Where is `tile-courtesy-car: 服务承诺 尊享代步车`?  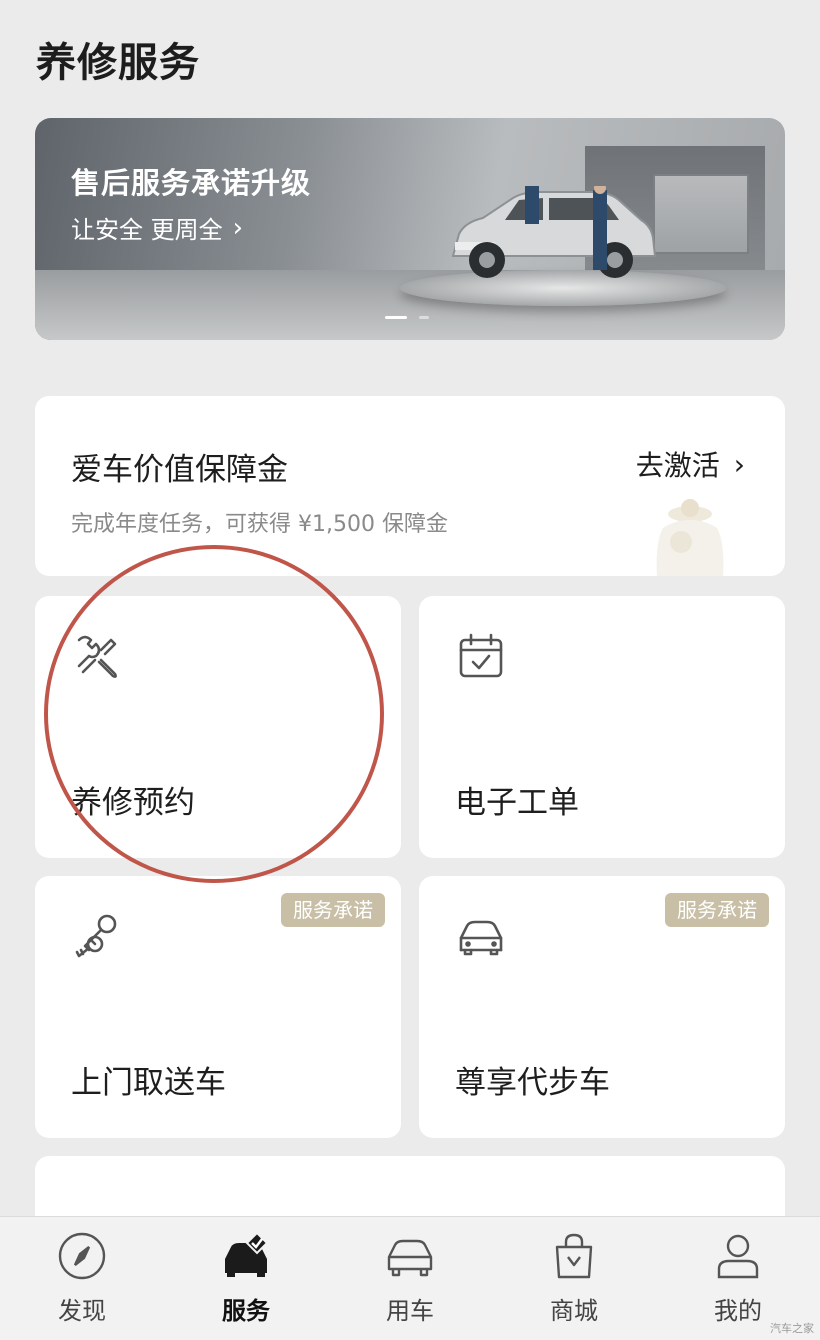
tile-courtesy-car: 服务承诺 尊享代步车 is located at coordinates (602, 1007).